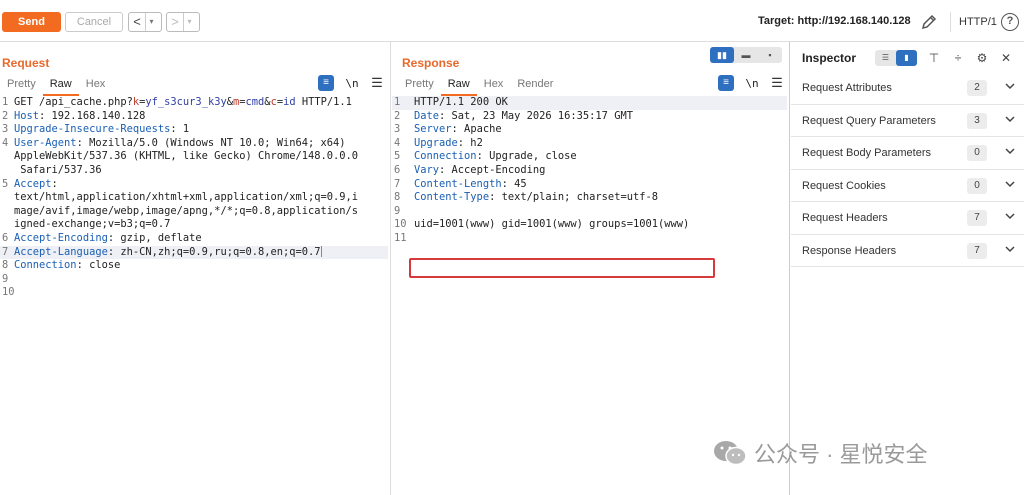 This screenshot has height=495, width=1024. What do you see at coordinates (1006, 58) in the screenshot?
I see `close-icon: ✕` at bounding box center [1006, 58].